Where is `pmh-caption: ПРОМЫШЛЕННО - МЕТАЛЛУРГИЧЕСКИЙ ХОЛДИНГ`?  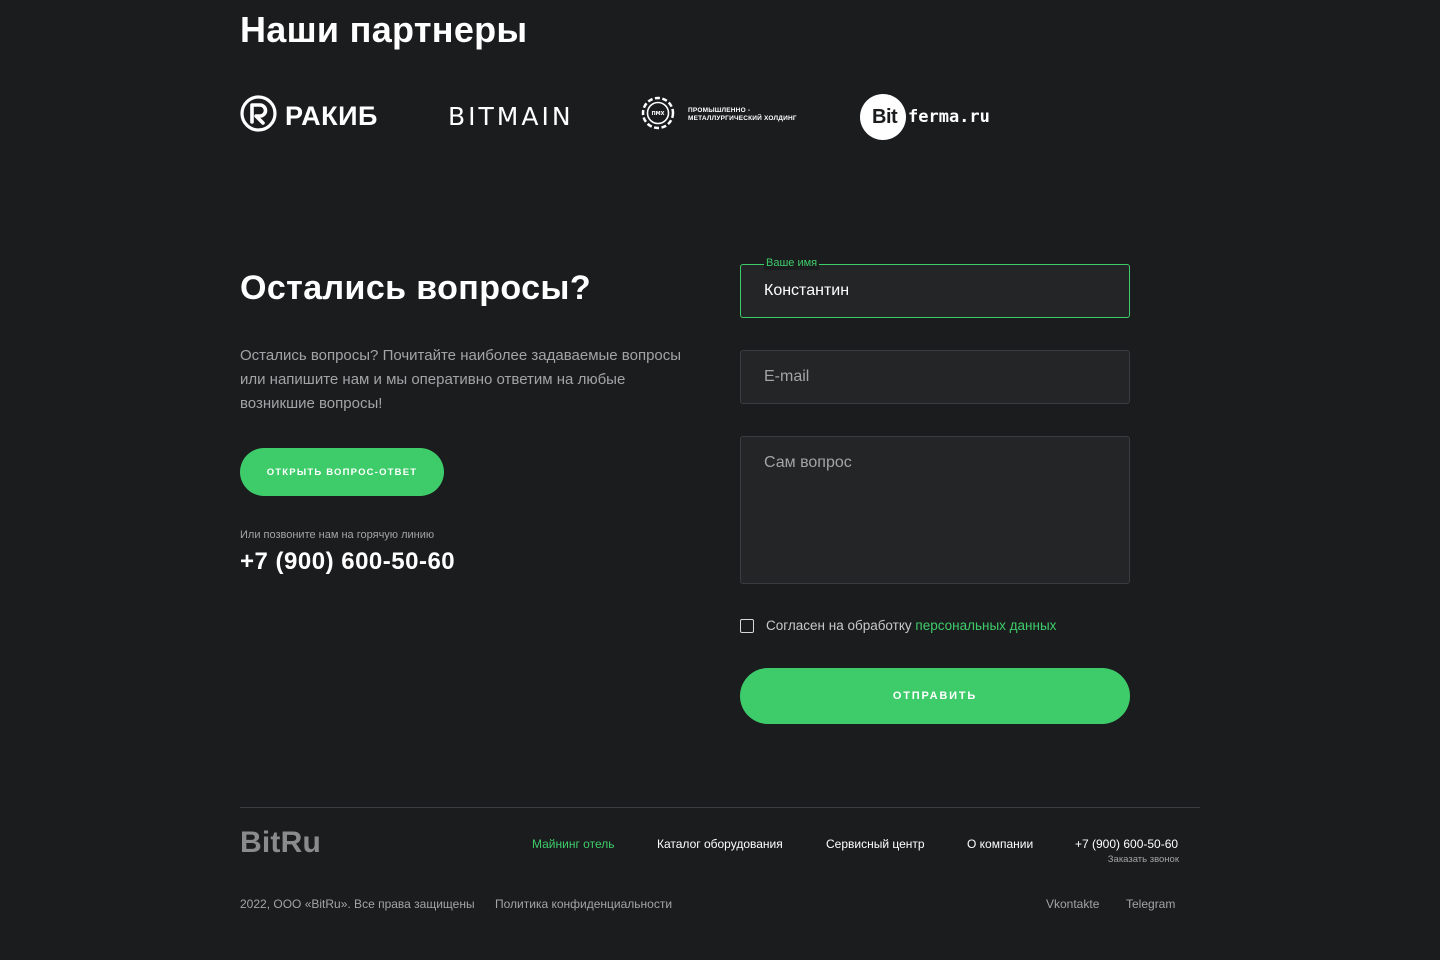
pmh-caption: ПРОМЫШЛЕННО - МЕТАЛЛУРГИЧЕСКИЙ ХОЛДИНГ is located at coordinates (742, 115).